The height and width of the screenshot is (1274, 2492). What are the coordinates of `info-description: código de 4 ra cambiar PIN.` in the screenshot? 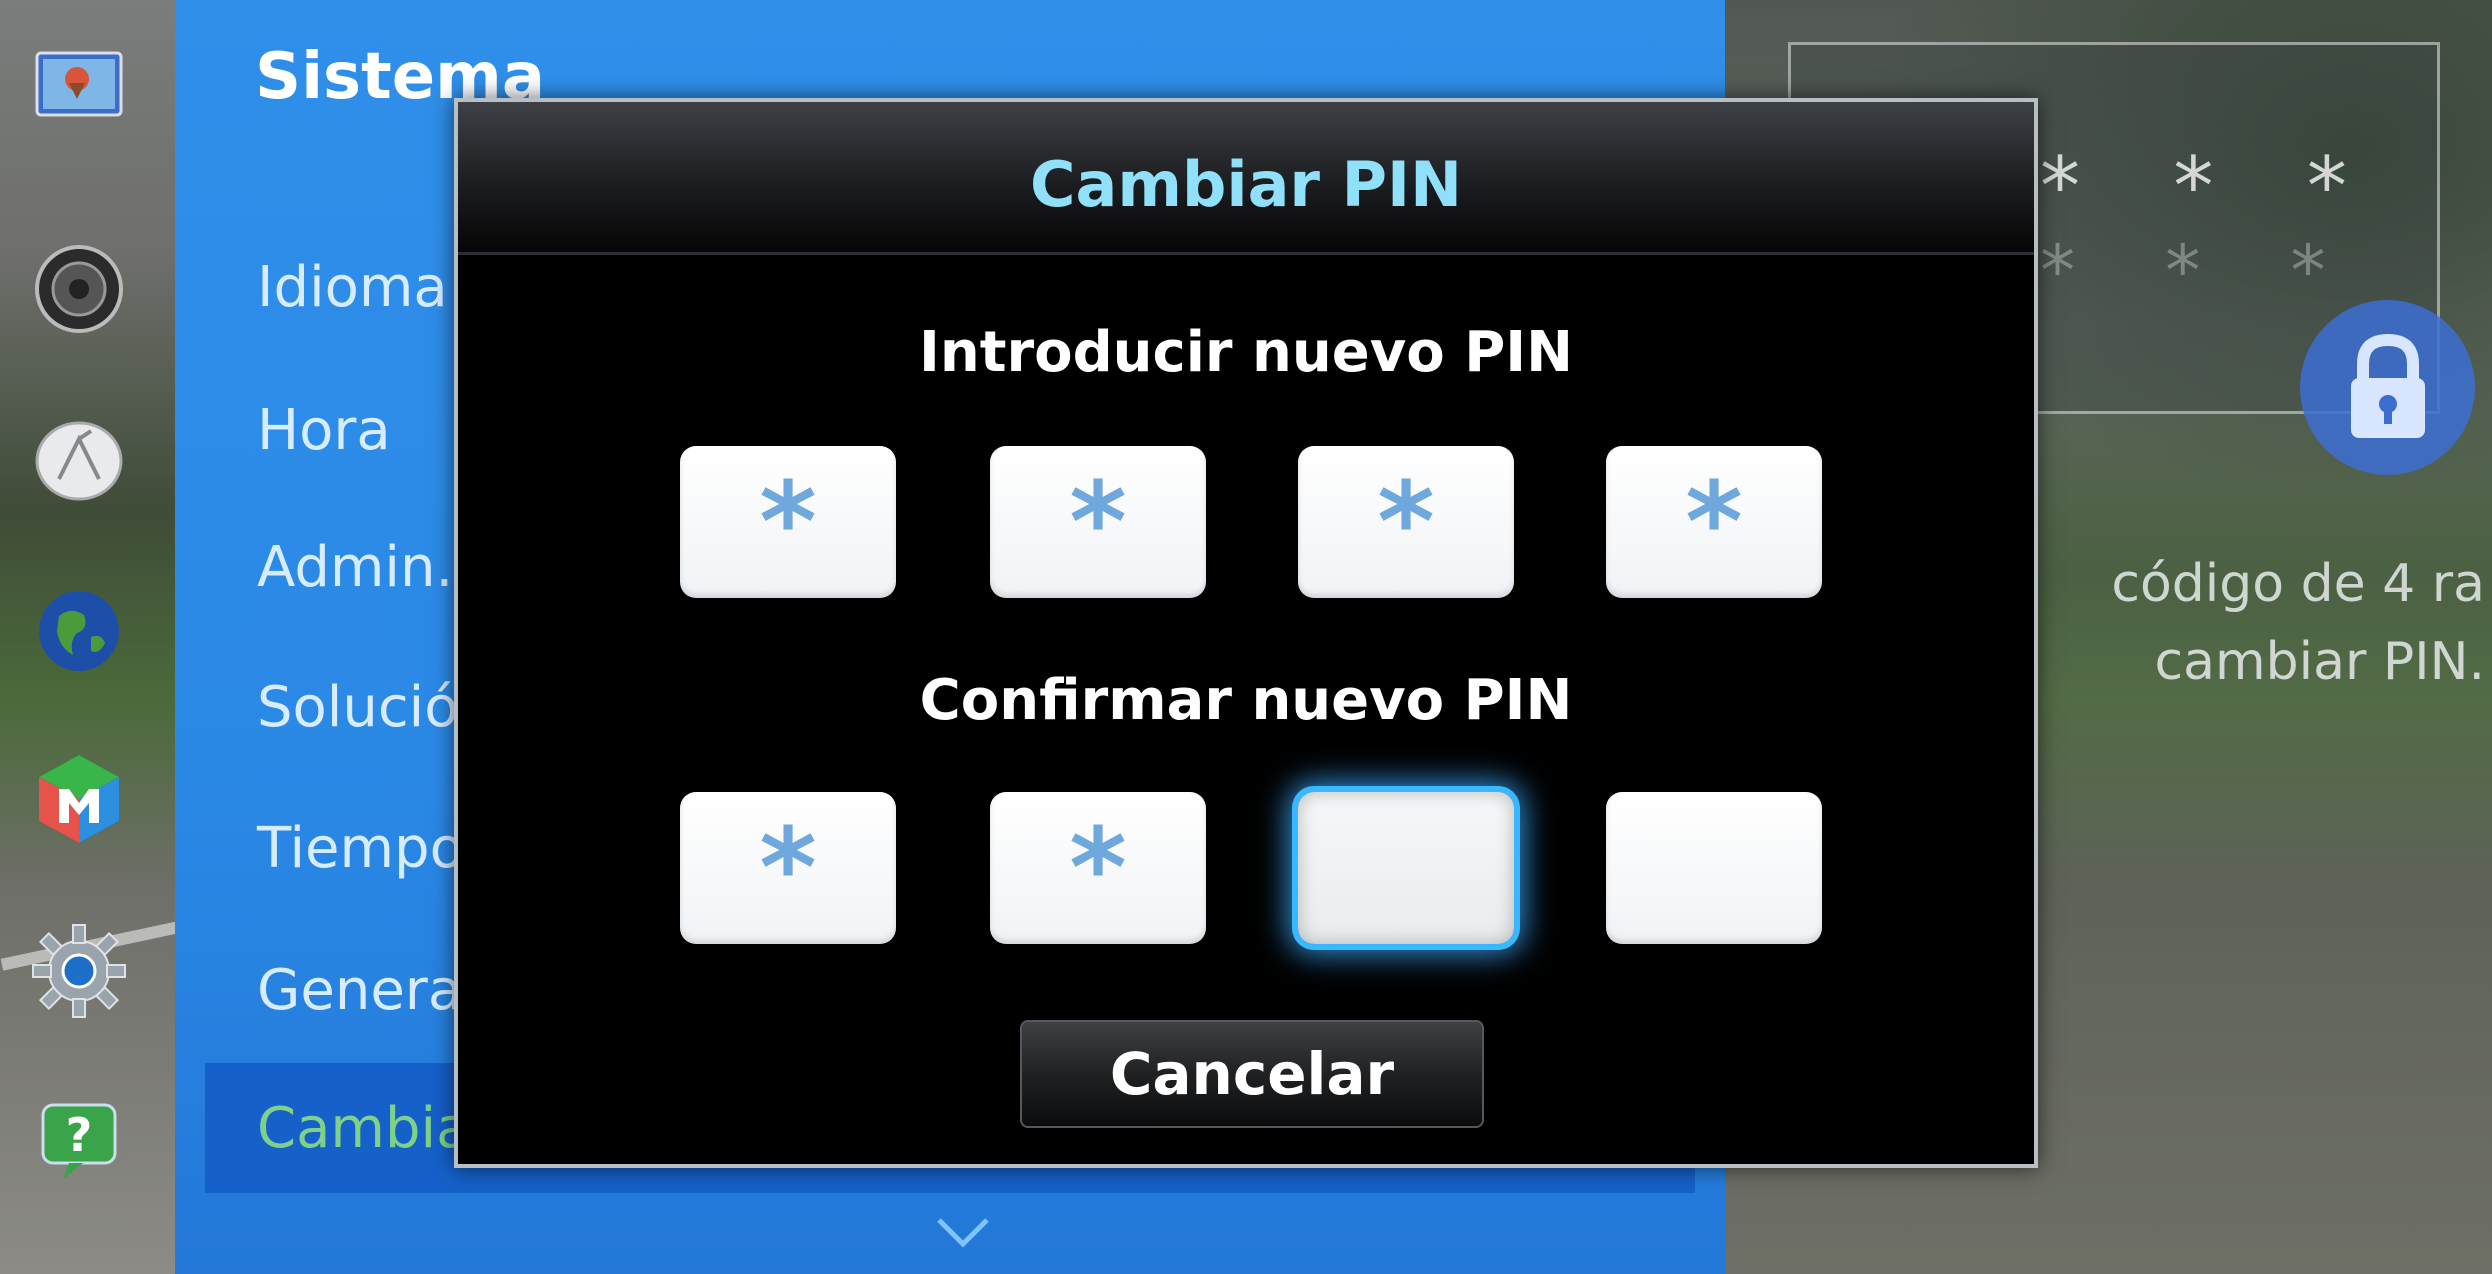 It's located at (2298, 623).